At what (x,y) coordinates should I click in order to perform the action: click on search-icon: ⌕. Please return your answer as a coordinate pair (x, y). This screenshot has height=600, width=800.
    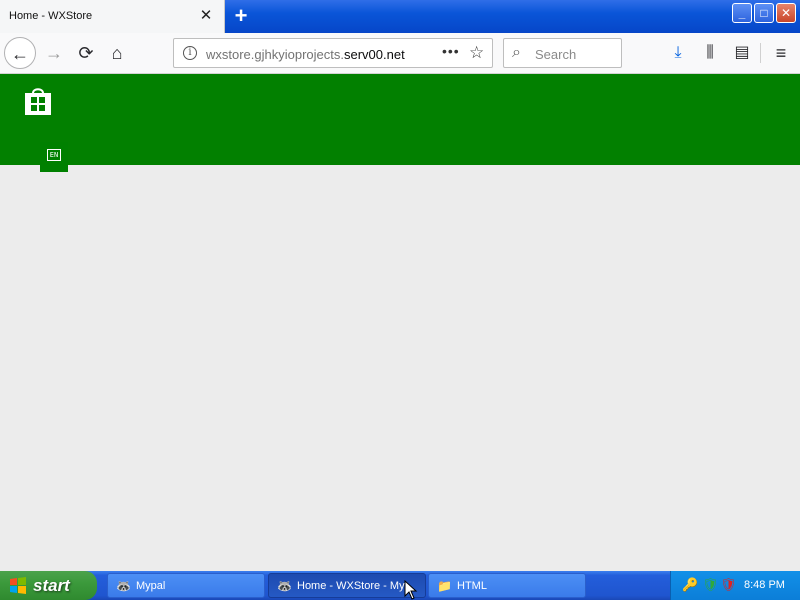
    Looking at the image, I should click on (516, 52).